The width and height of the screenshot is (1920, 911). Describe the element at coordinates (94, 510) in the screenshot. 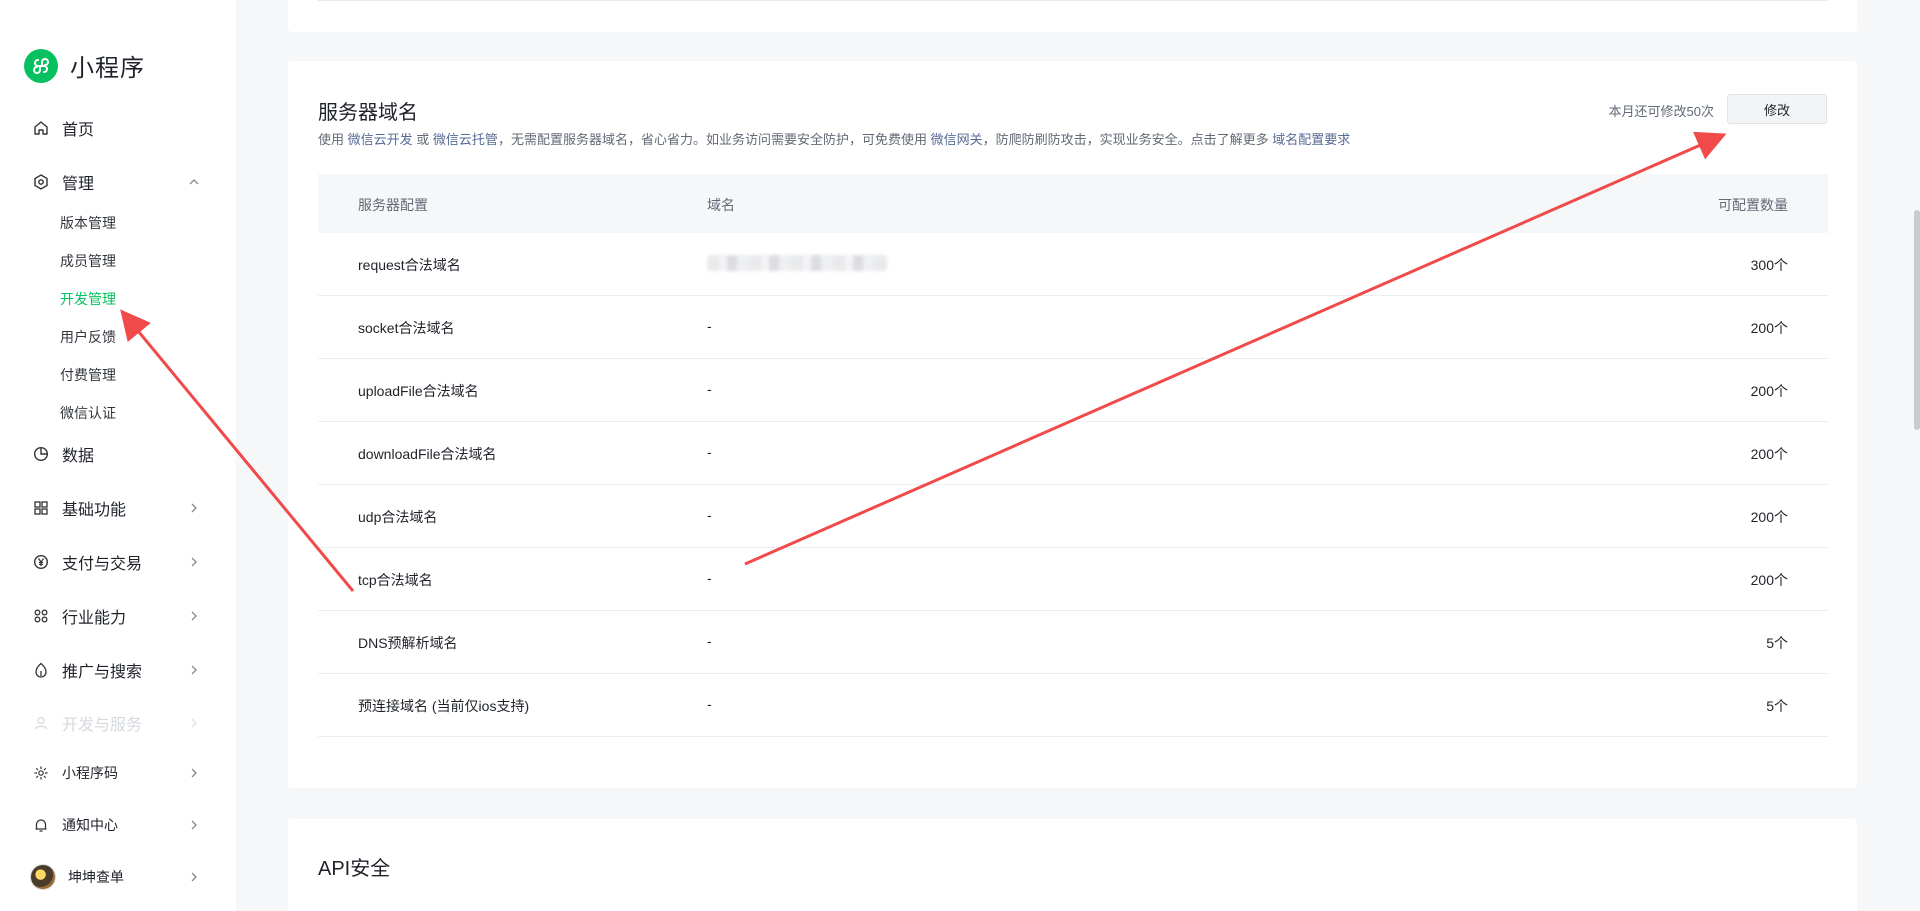

I see `nav-label: 基础功能` at that location.